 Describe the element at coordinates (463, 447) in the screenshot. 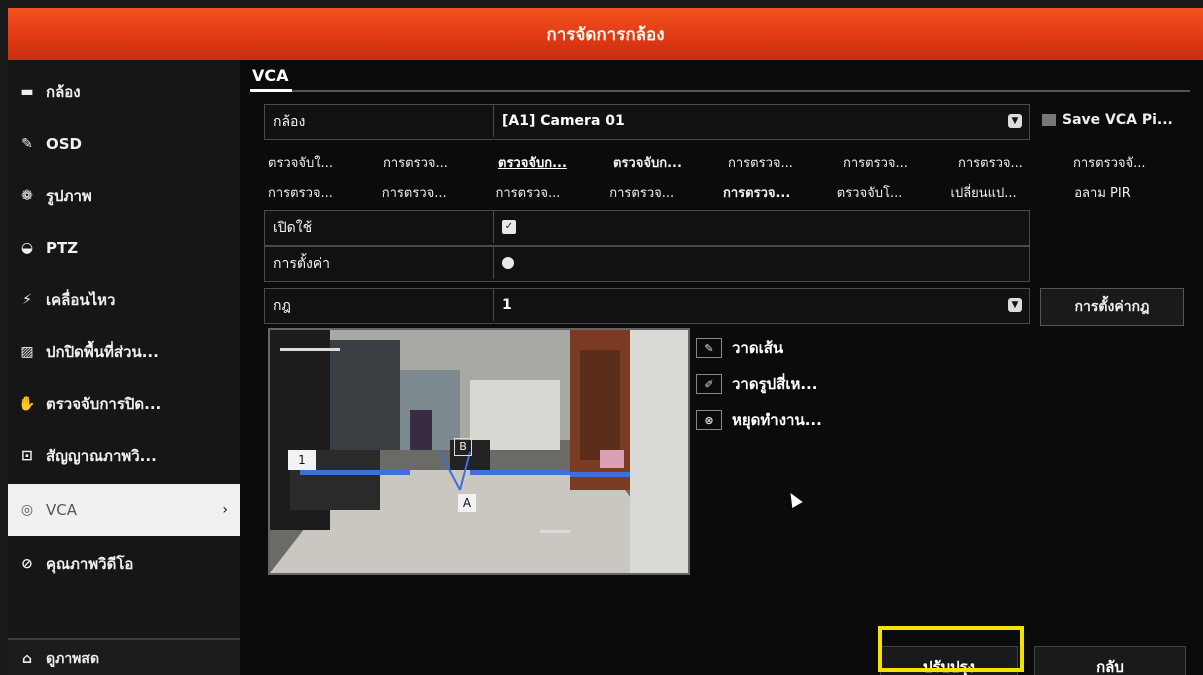

I see `preview-marker-b: B` at that location.